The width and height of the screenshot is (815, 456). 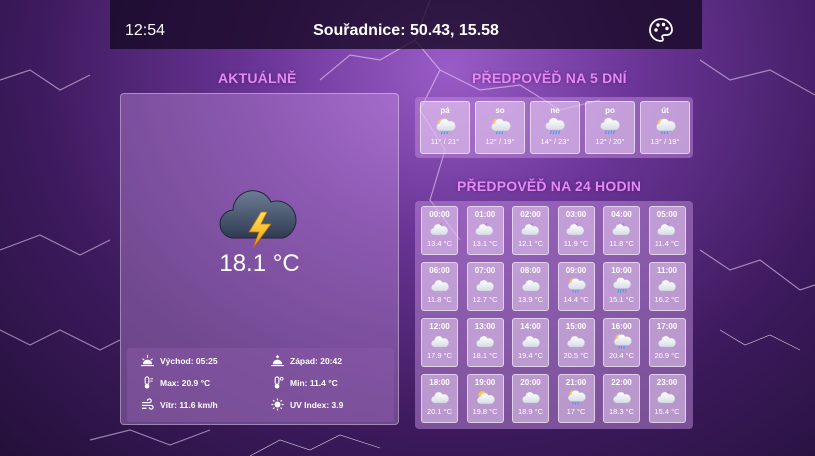 I want to click on day-card: pá 11° / 21°, so click(x=445, y=127).